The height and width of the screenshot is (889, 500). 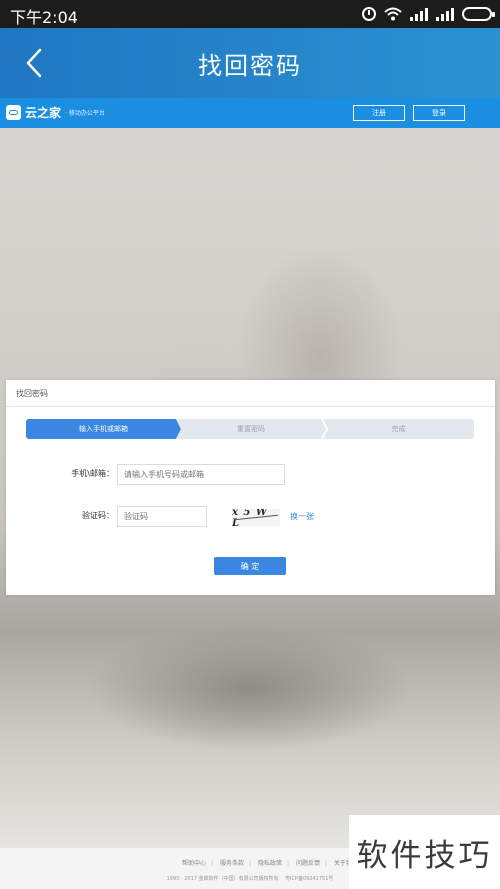 What do you see at coordinates (44, 17) in the screenshot?
I see `status-time: 下午2:04` at bounding box center [44, 17].